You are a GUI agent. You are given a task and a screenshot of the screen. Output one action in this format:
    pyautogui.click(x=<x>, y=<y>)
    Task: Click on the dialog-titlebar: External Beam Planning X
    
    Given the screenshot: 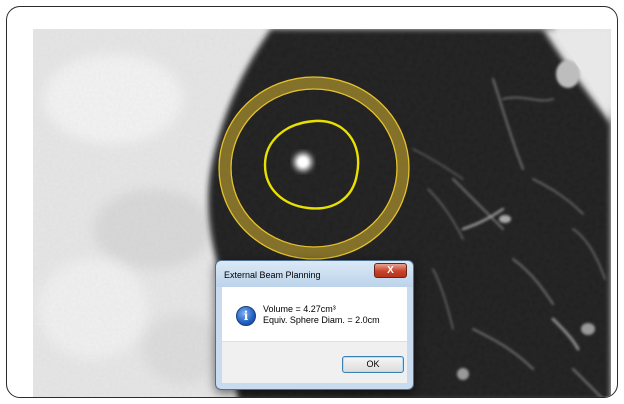 What is the action you would take?
    pyautogui.click(x=314, y=274)
    